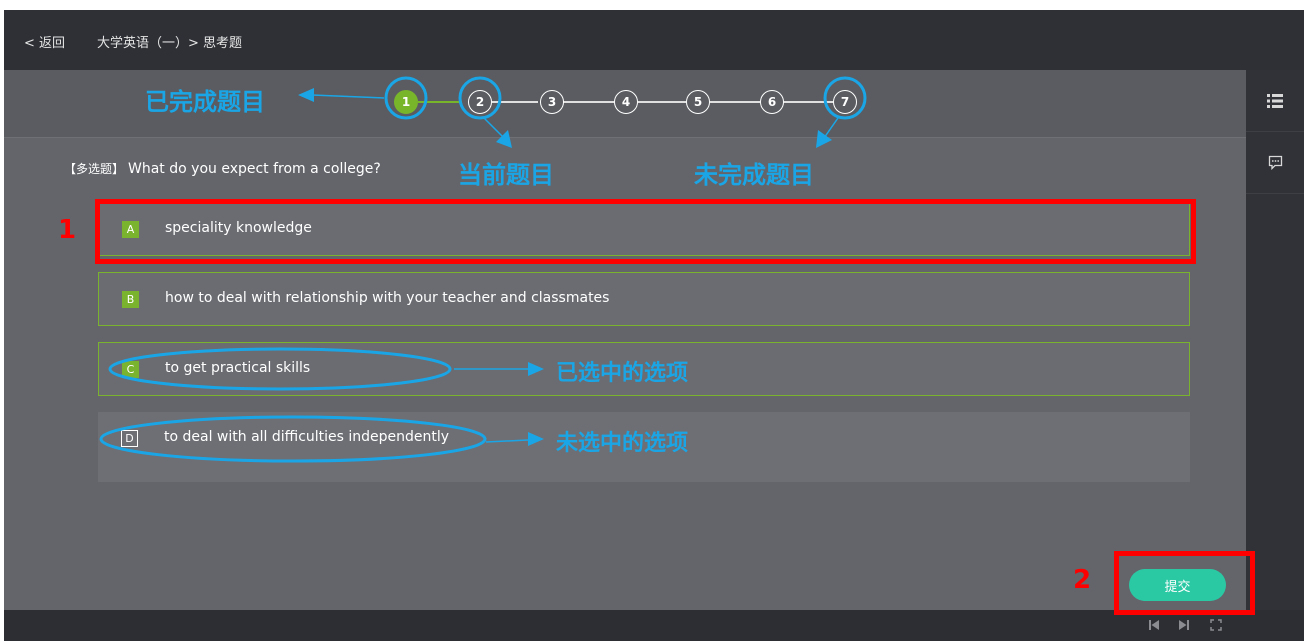  I want to click on annotation-completed-label: 已完成题目, so click(205, 102).